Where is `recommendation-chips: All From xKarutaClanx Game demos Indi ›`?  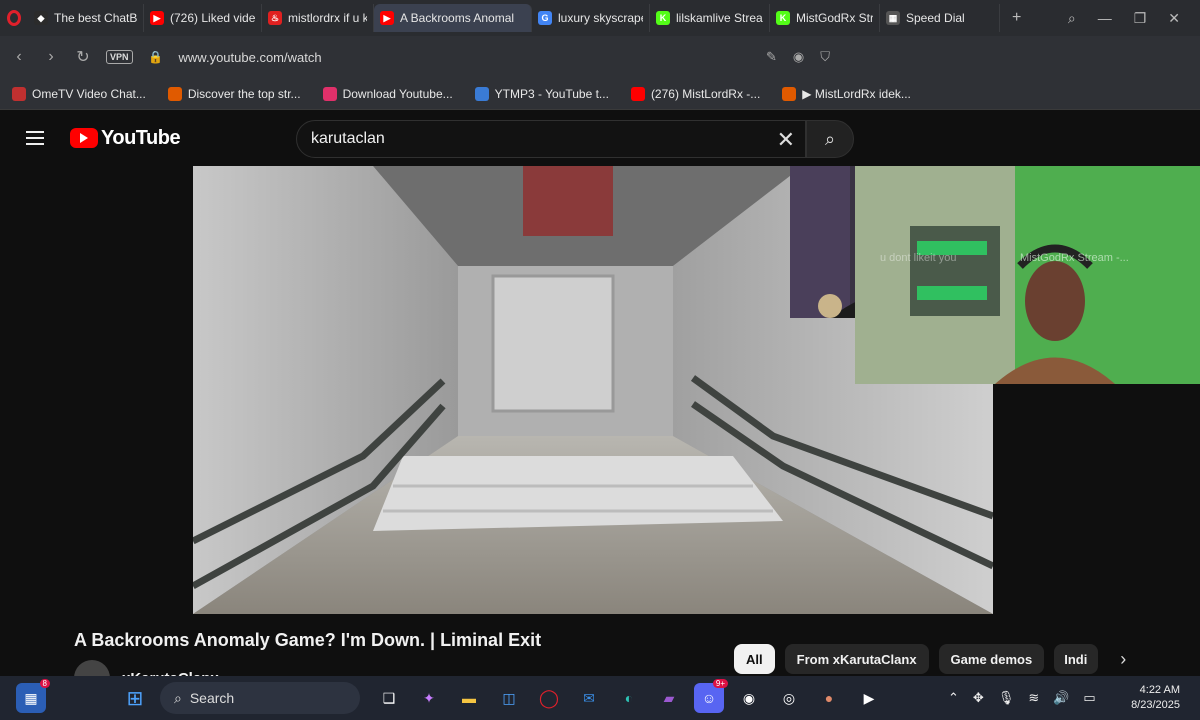 recommendation-chips: All From xKarutaClanx Game demos Indi › is located at coordinates (930, 659).